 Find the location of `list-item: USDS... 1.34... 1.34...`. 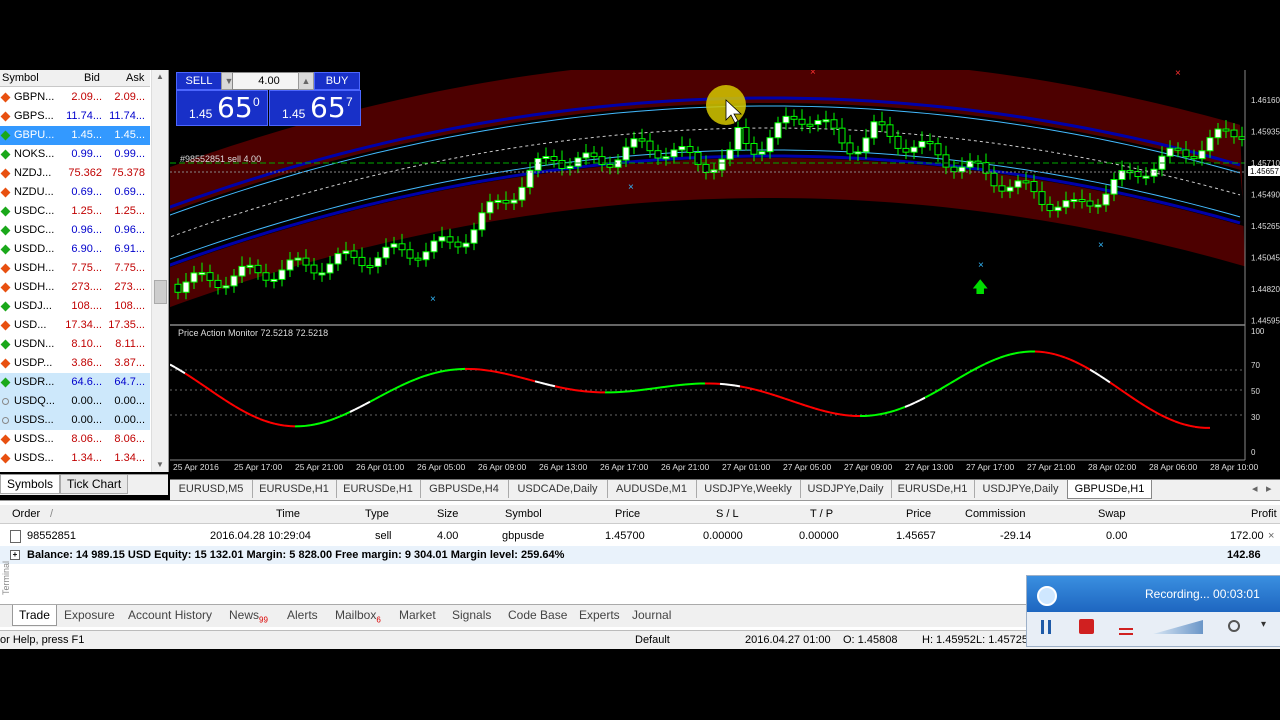

list-item: USDS... 1.34... 1.34... is located at coordinates (75, 458).